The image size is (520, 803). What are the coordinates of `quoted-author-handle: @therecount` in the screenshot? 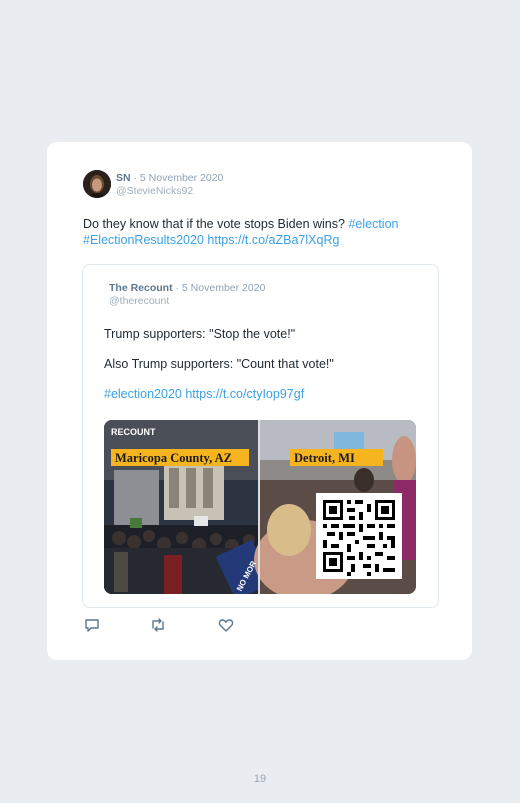 It's located at (139, 301).